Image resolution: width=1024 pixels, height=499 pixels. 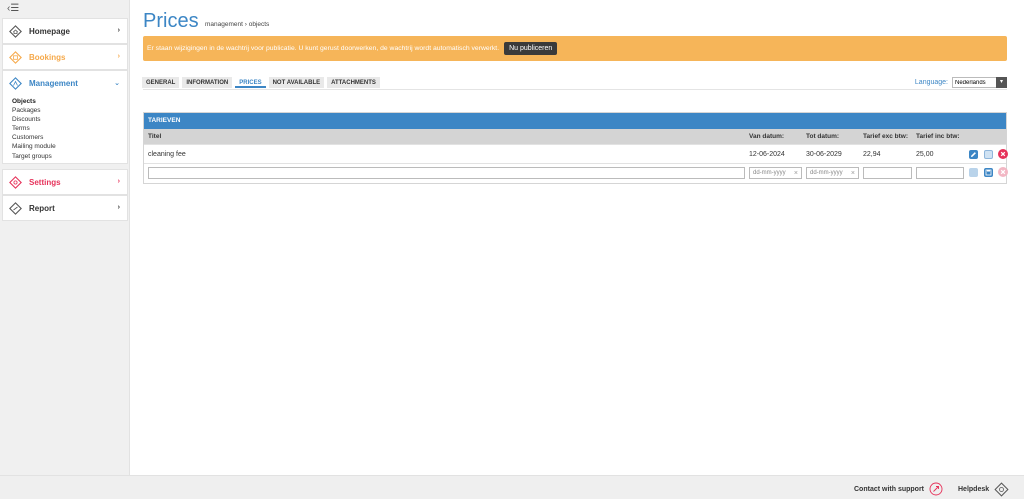 What do you see at coordinates (512, 487) in the screenshot?
I see `footer-bar: Contact with support Helpdesk` at bounding box center [512, 487].